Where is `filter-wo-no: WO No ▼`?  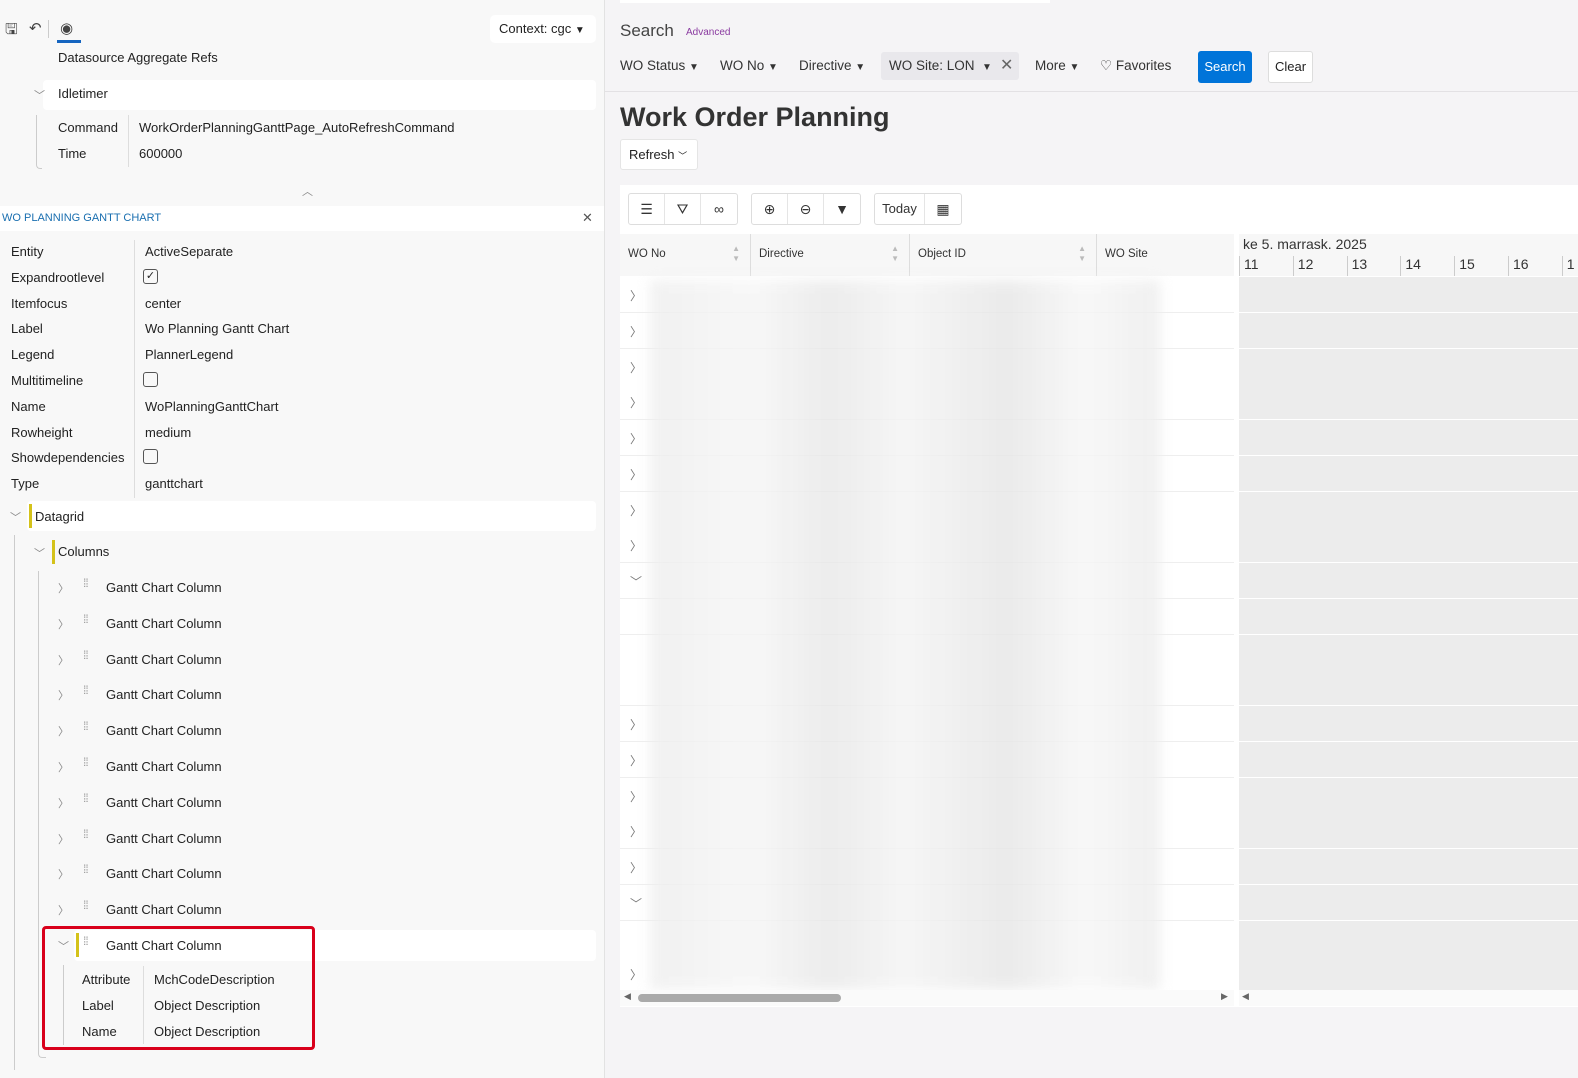
filter-wo-no: WO No ▼ is located at coordinates (749, 65).